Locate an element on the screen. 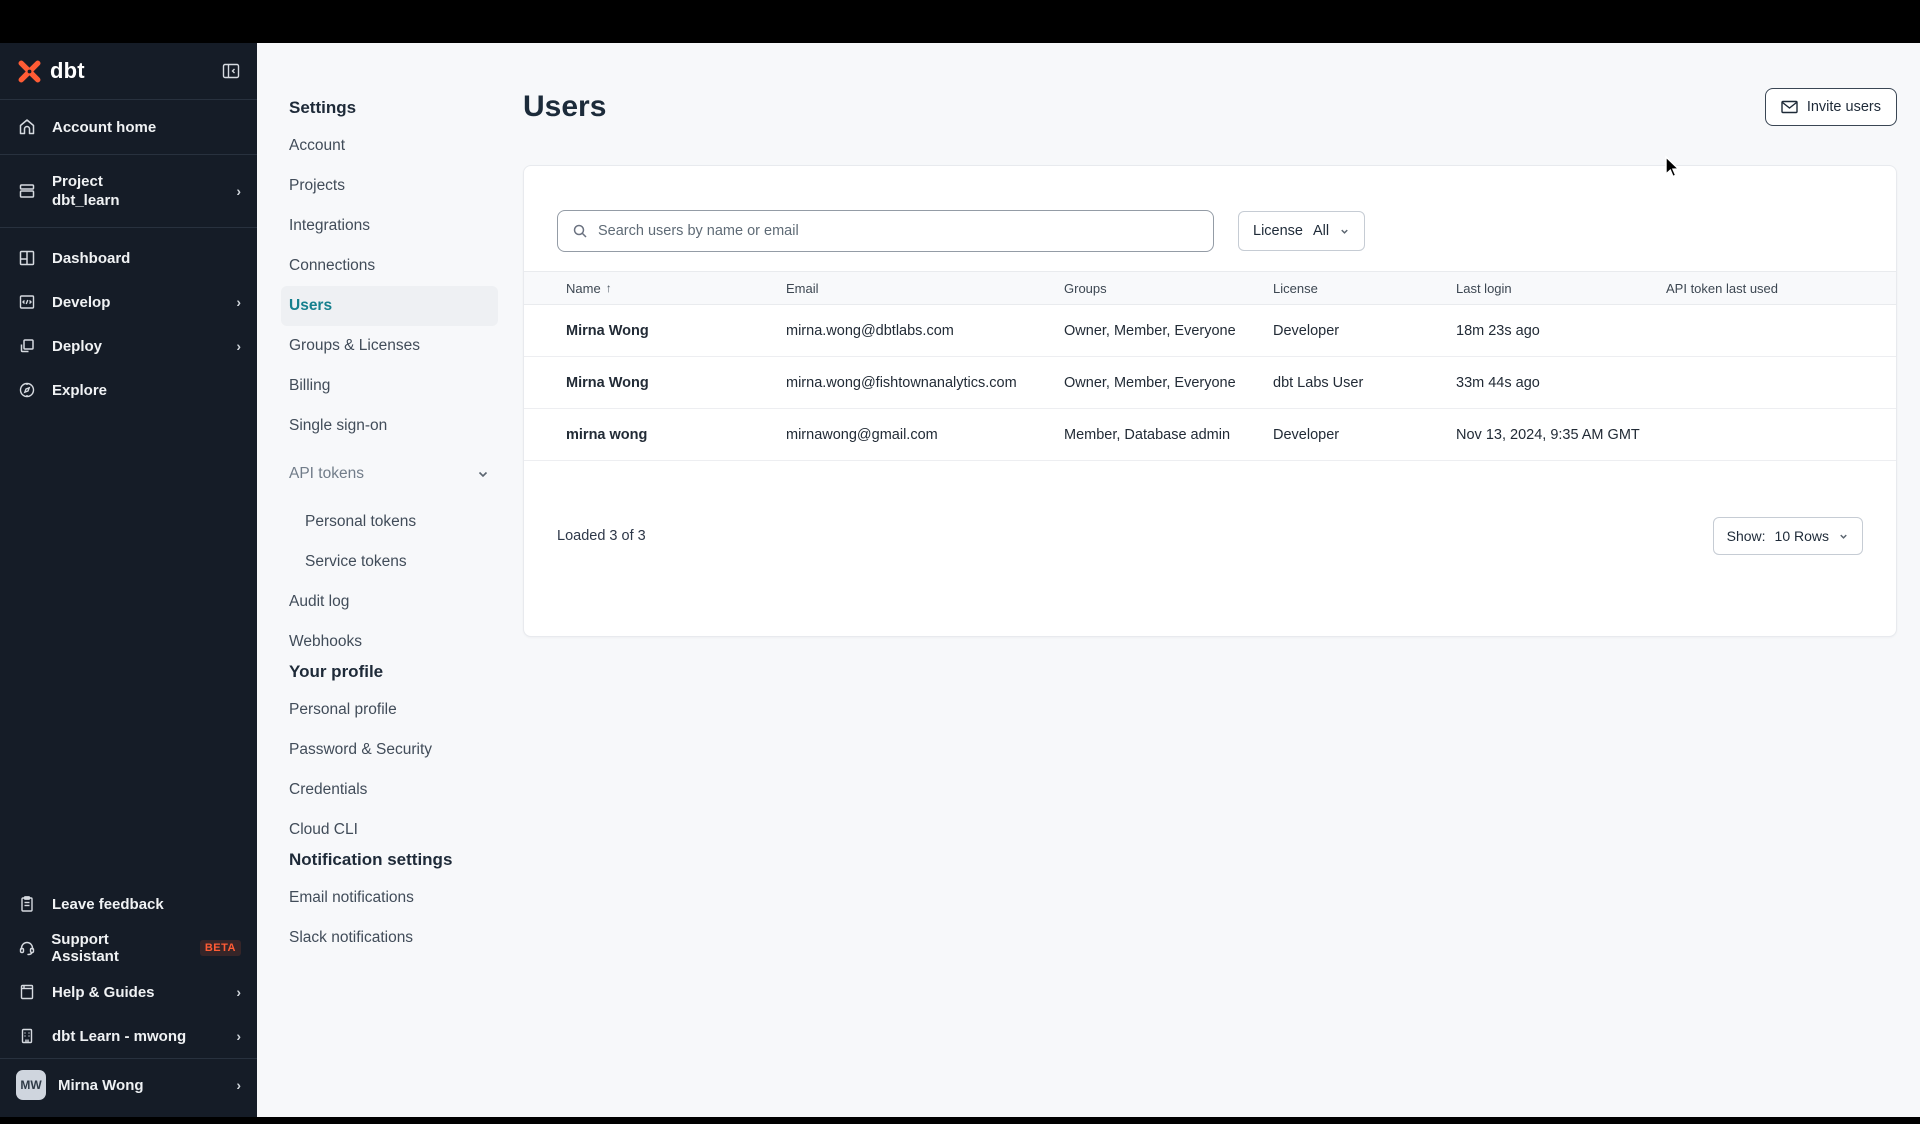 Image resolution: width=1920 pixels, height=1124 pixels. settings-nav-integrations: Integrations is located at coordinates (389, 226).